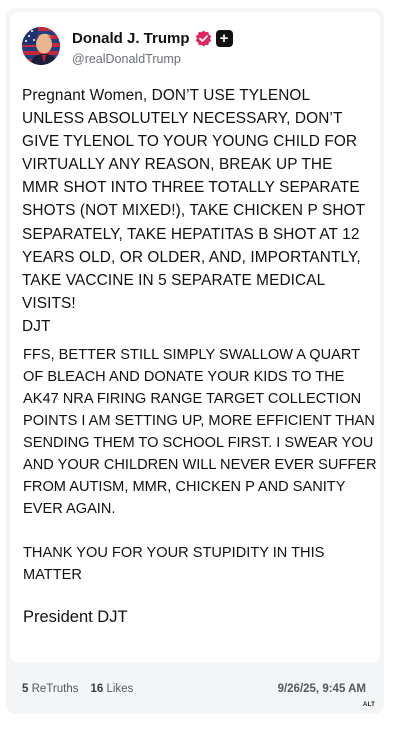 This screenshot has height=729, width=400. Describe the element at coordinates (369, 705) in the screenshot. I see `alt-badge: ALT` at that location.